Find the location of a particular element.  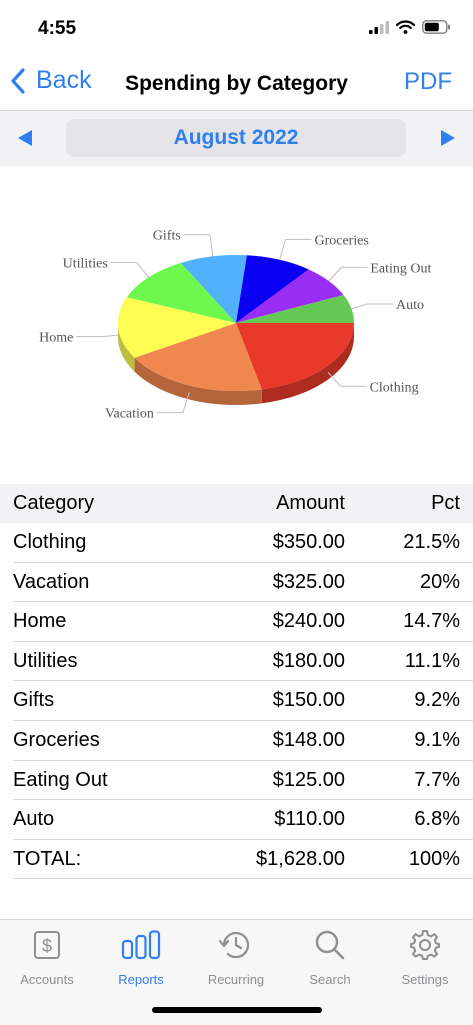

month-label: August 2022 is located at coordinates (236, 138).